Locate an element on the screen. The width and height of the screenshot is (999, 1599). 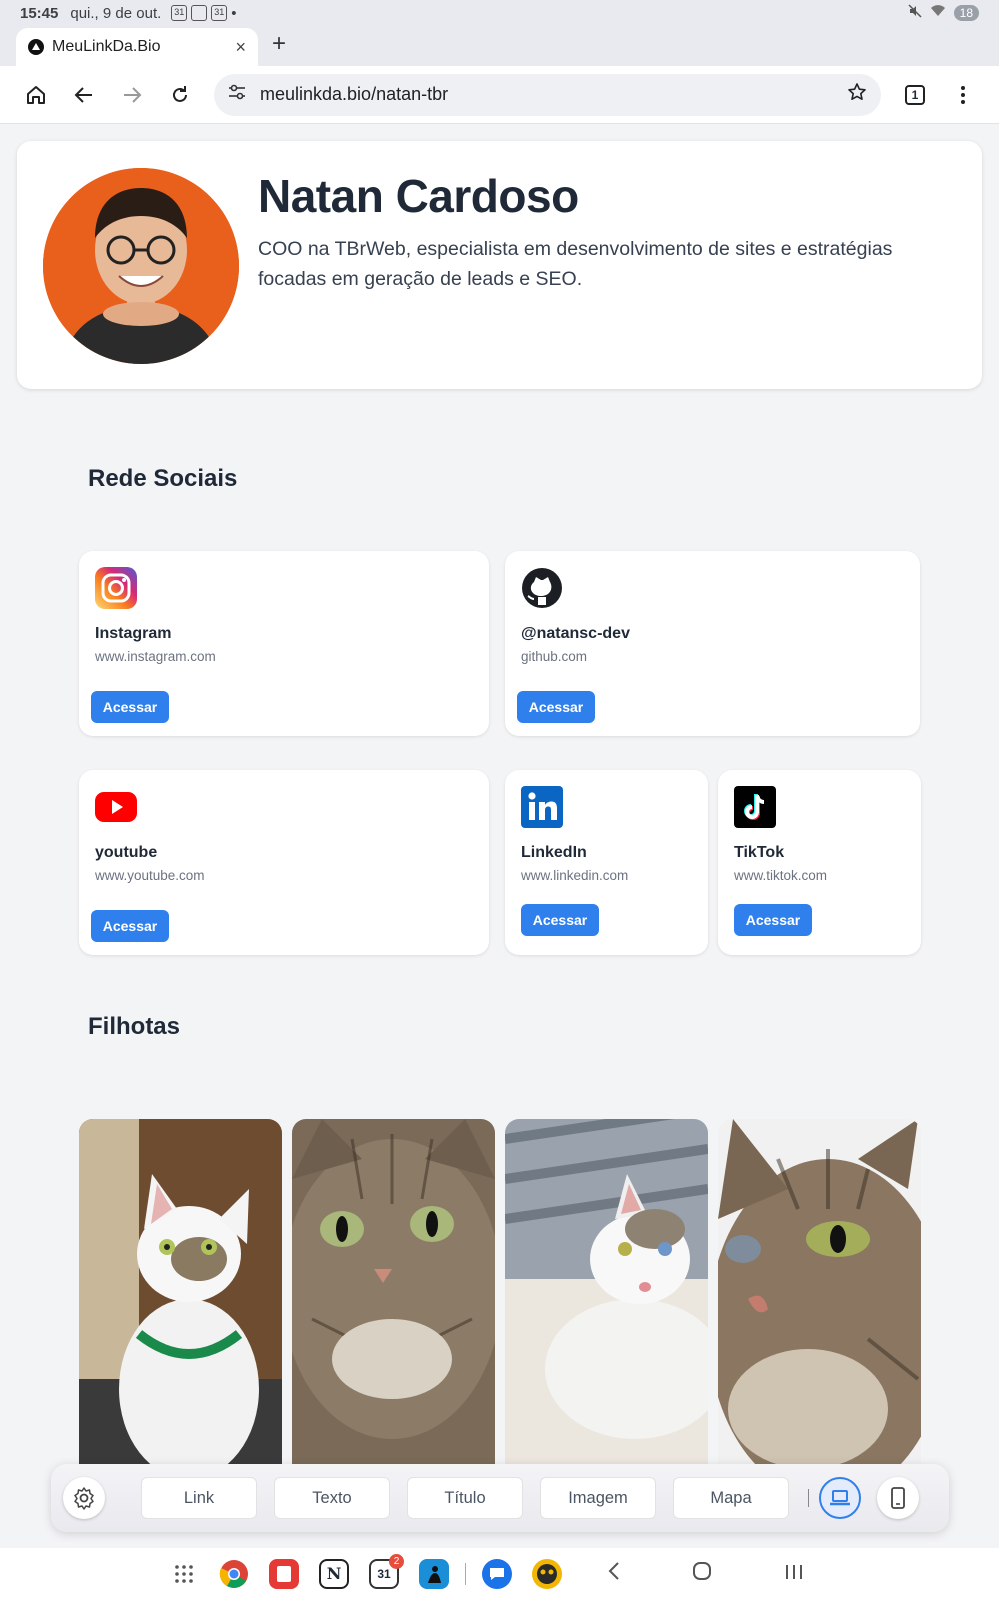
calendar-notification-icon-2: 31 is located at coordinates (219, 13).